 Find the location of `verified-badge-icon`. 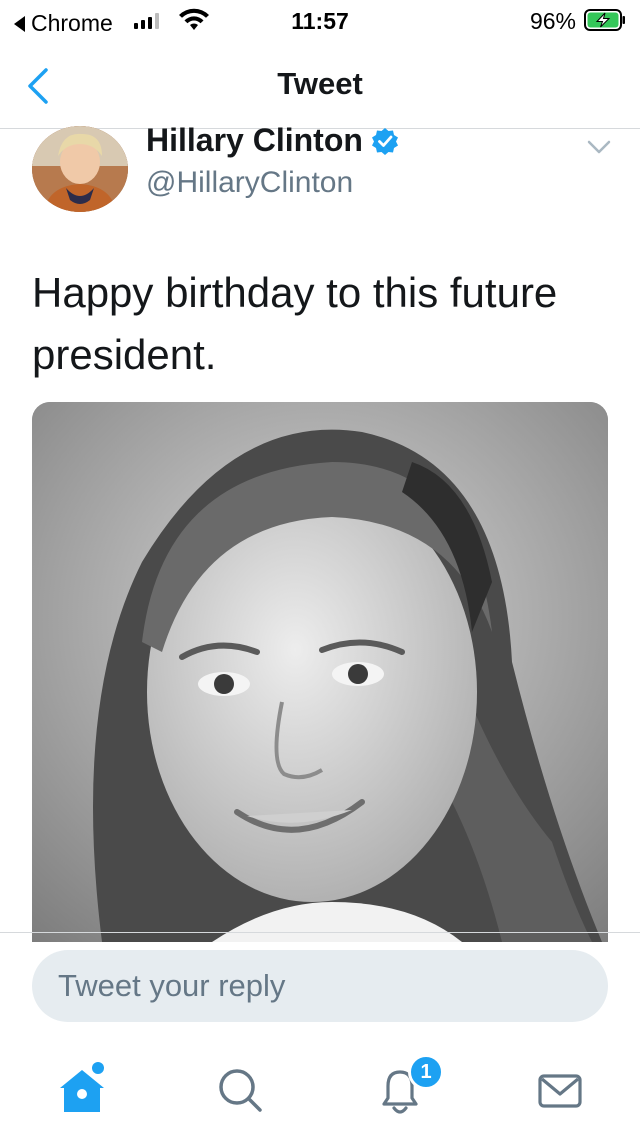

verified-badge-icon is located at coordinates (384, 141).